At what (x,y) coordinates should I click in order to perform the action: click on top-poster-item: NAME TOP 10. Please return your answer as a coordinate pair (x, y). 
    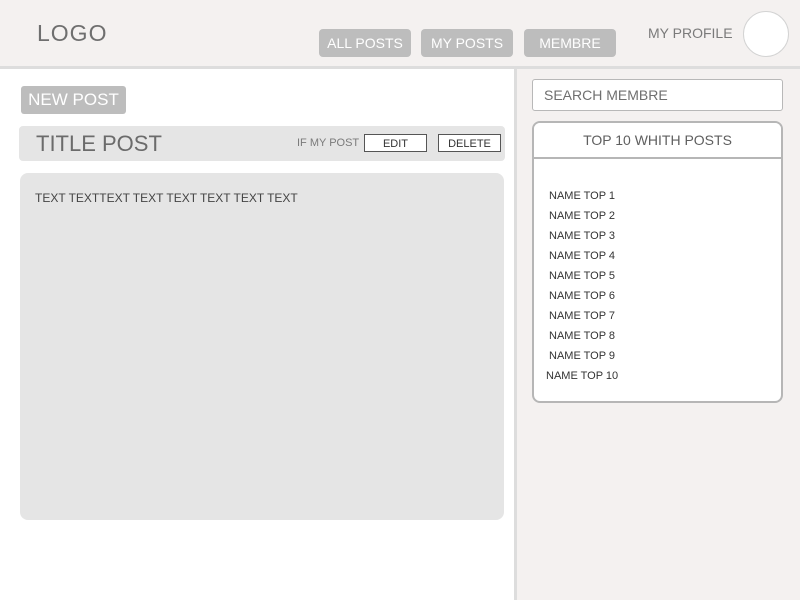
    Looking at the image, I should click on (663, 376).